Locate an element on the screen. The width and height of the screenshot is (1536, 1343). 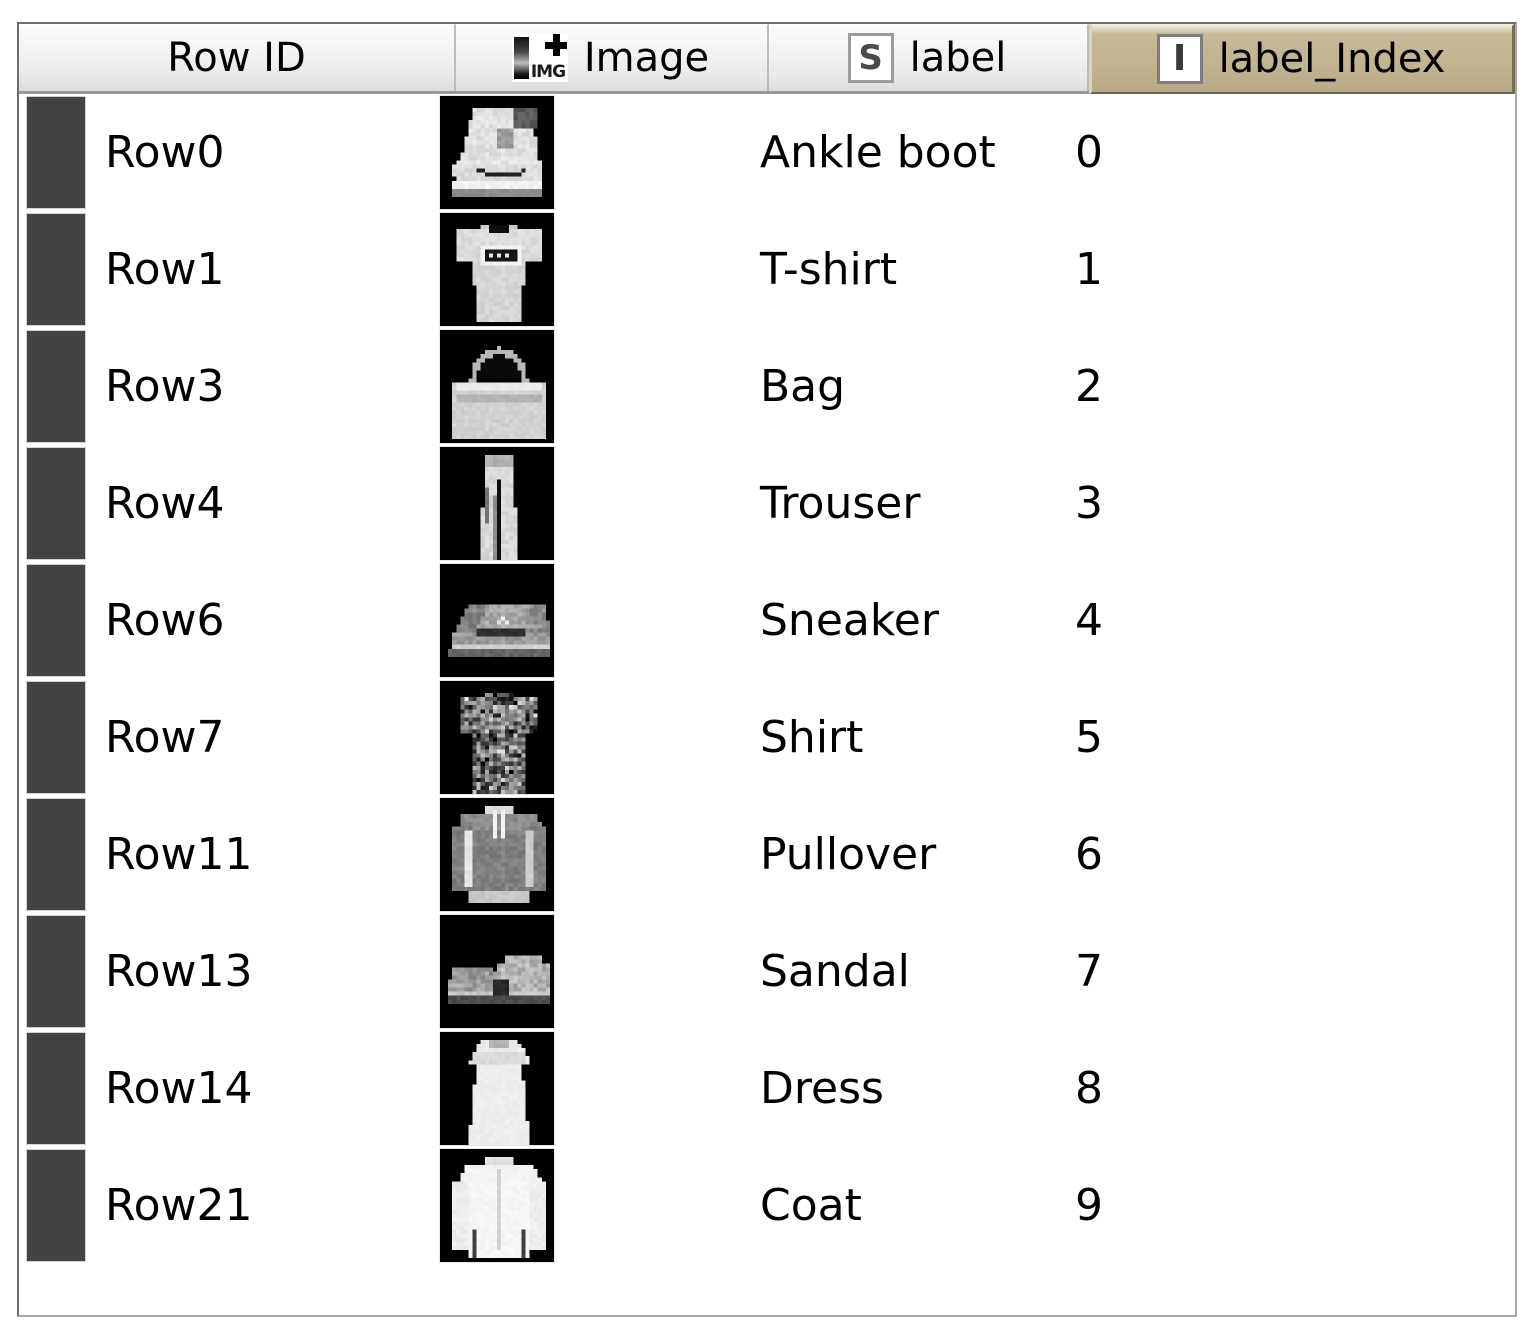
table-row: Row7 Shirt 5 is located at coordinates (767, 737).